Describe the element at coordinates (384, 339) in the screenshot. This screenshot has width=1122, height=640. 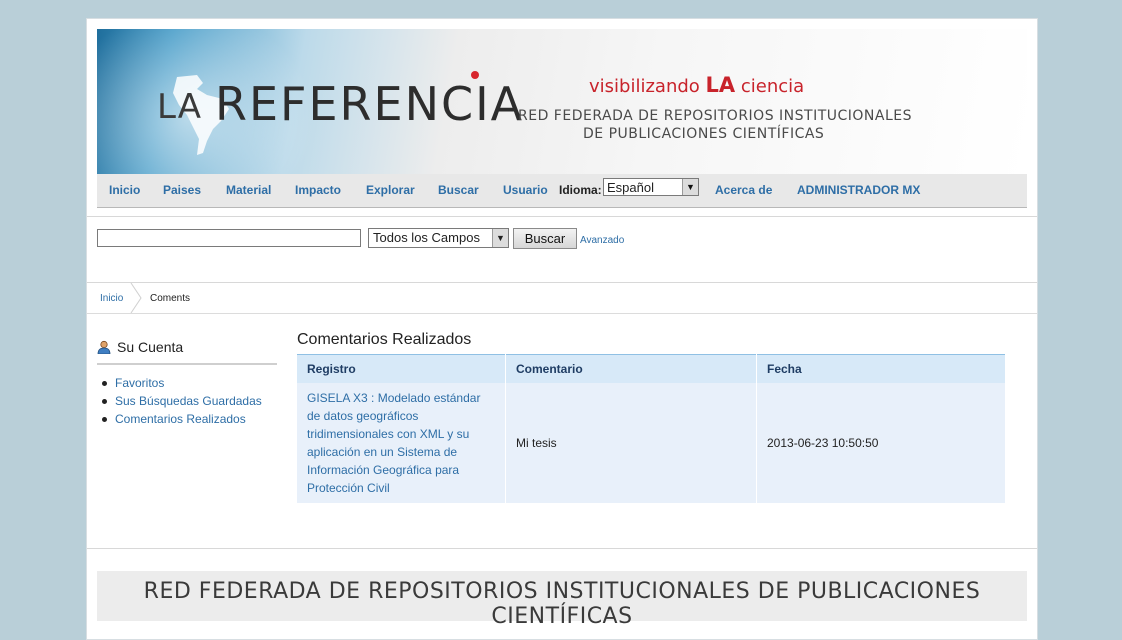
I see `page-title: Comentarios Realizados` at that location.